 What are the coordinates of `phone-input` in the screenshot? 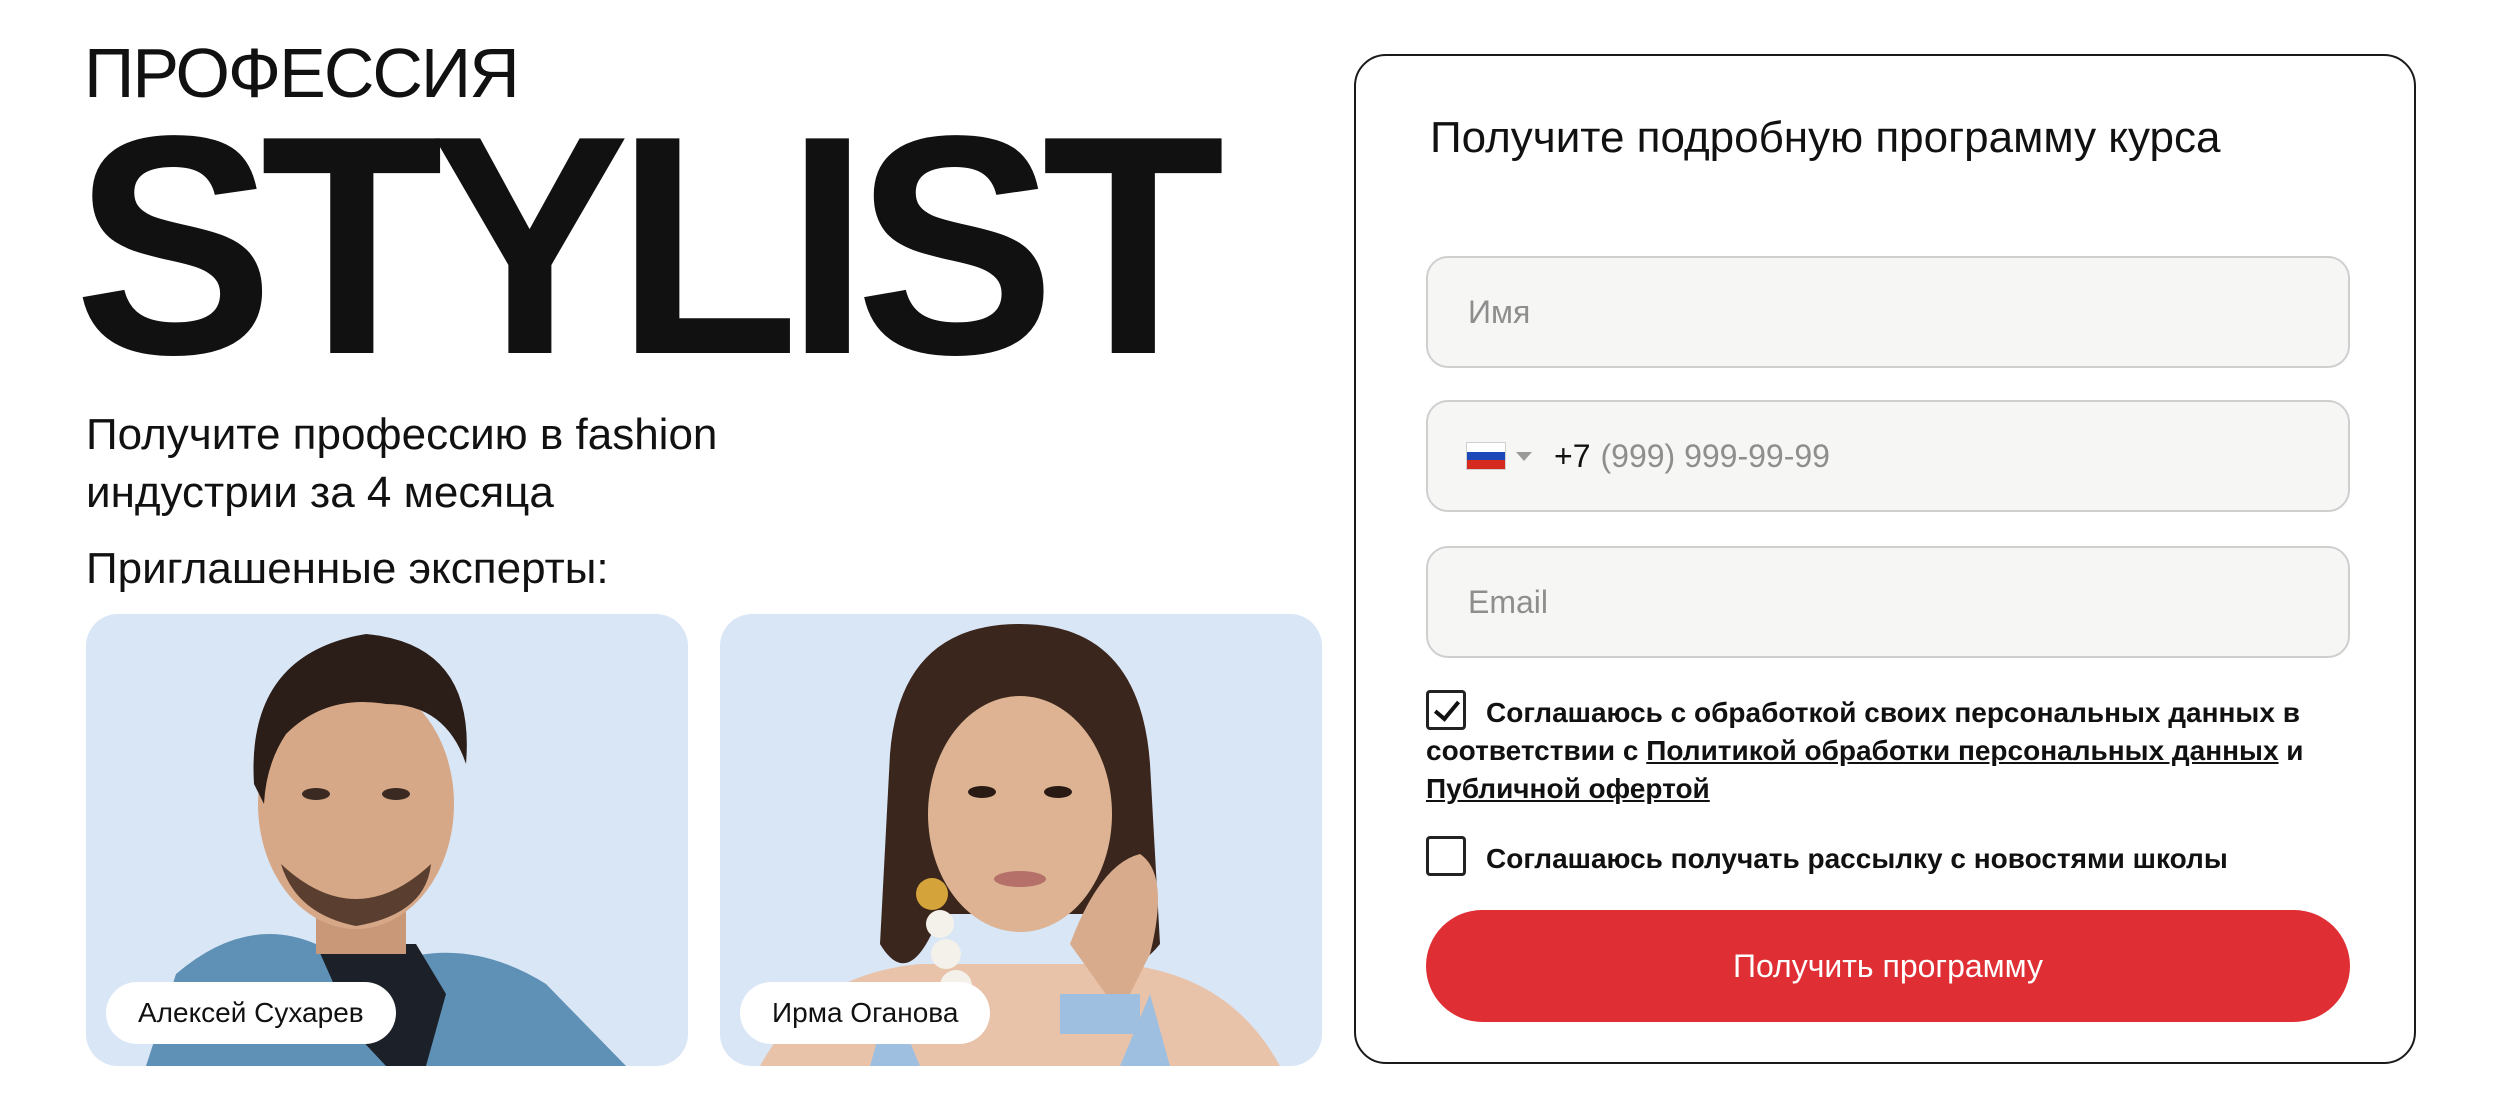 It's located at (1974, 456).